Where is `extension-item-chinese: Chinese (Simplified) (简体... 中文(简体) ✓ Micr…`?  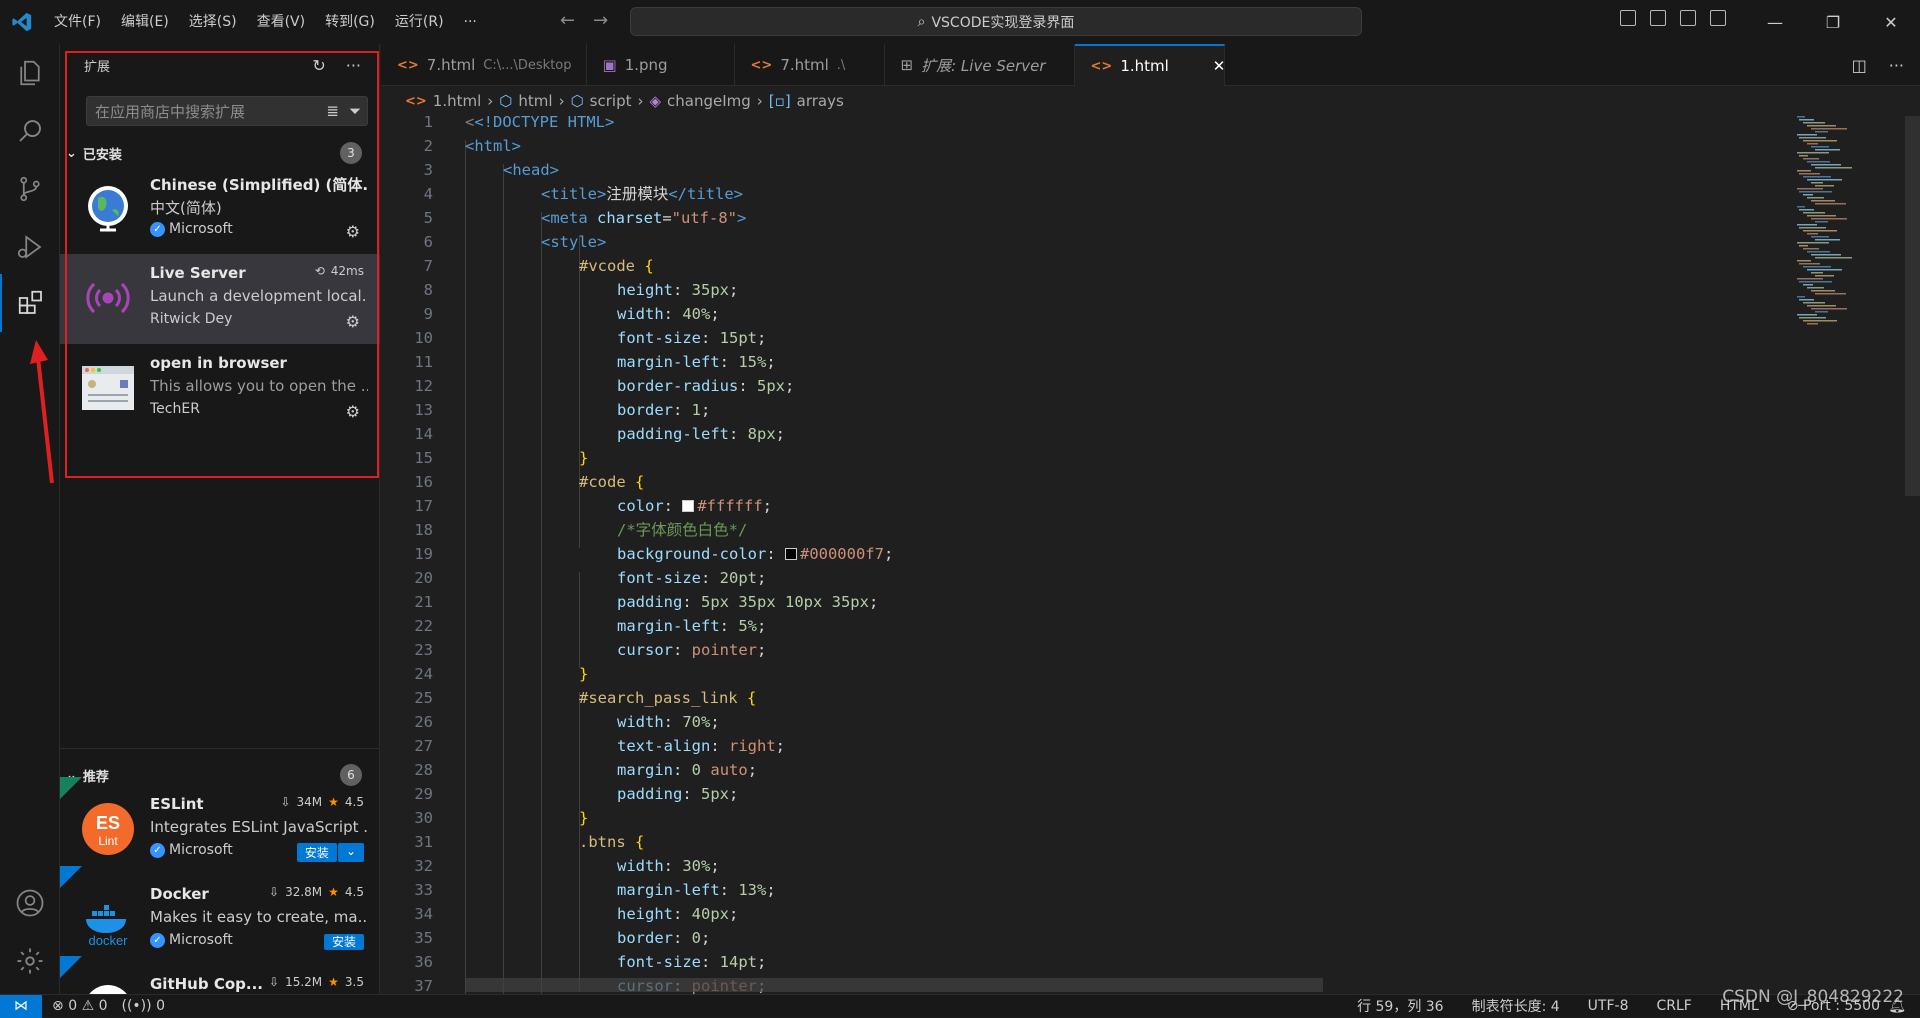
extension-item-chinese: Chinese (Simplified) (简体... 中文(简体) ✓ Micr… is located at coordinates (220, 209).